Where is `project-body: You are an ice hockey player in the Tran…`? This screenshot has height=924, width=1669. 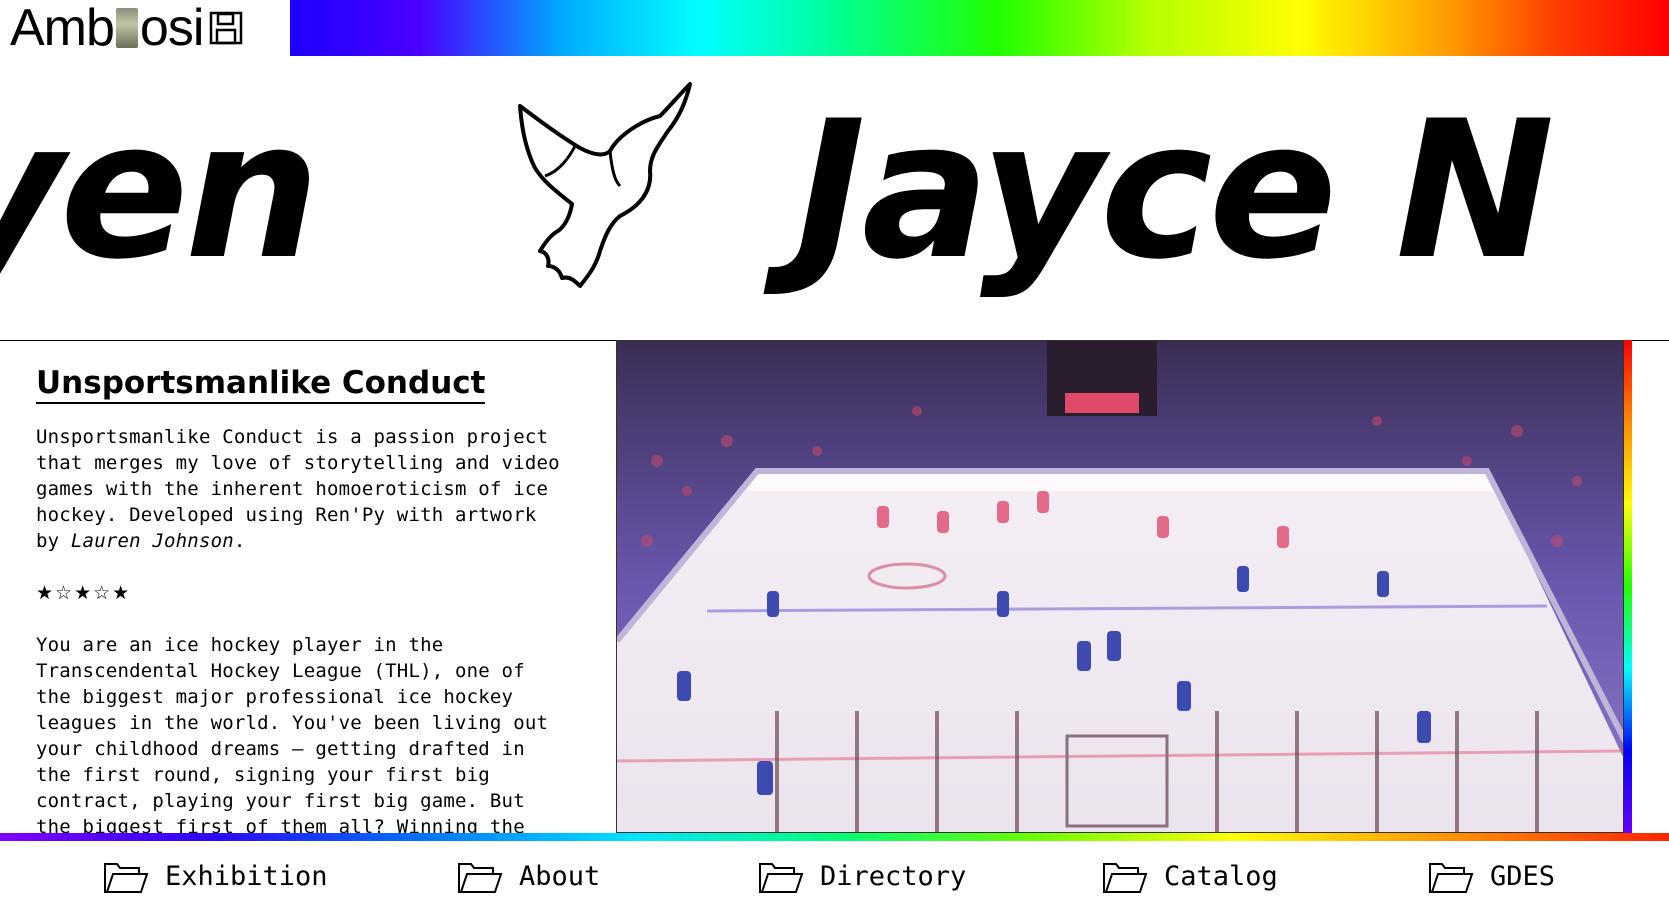 project-body: You are an ice hockey player in the Tran… is located at coordinates (292, 734).